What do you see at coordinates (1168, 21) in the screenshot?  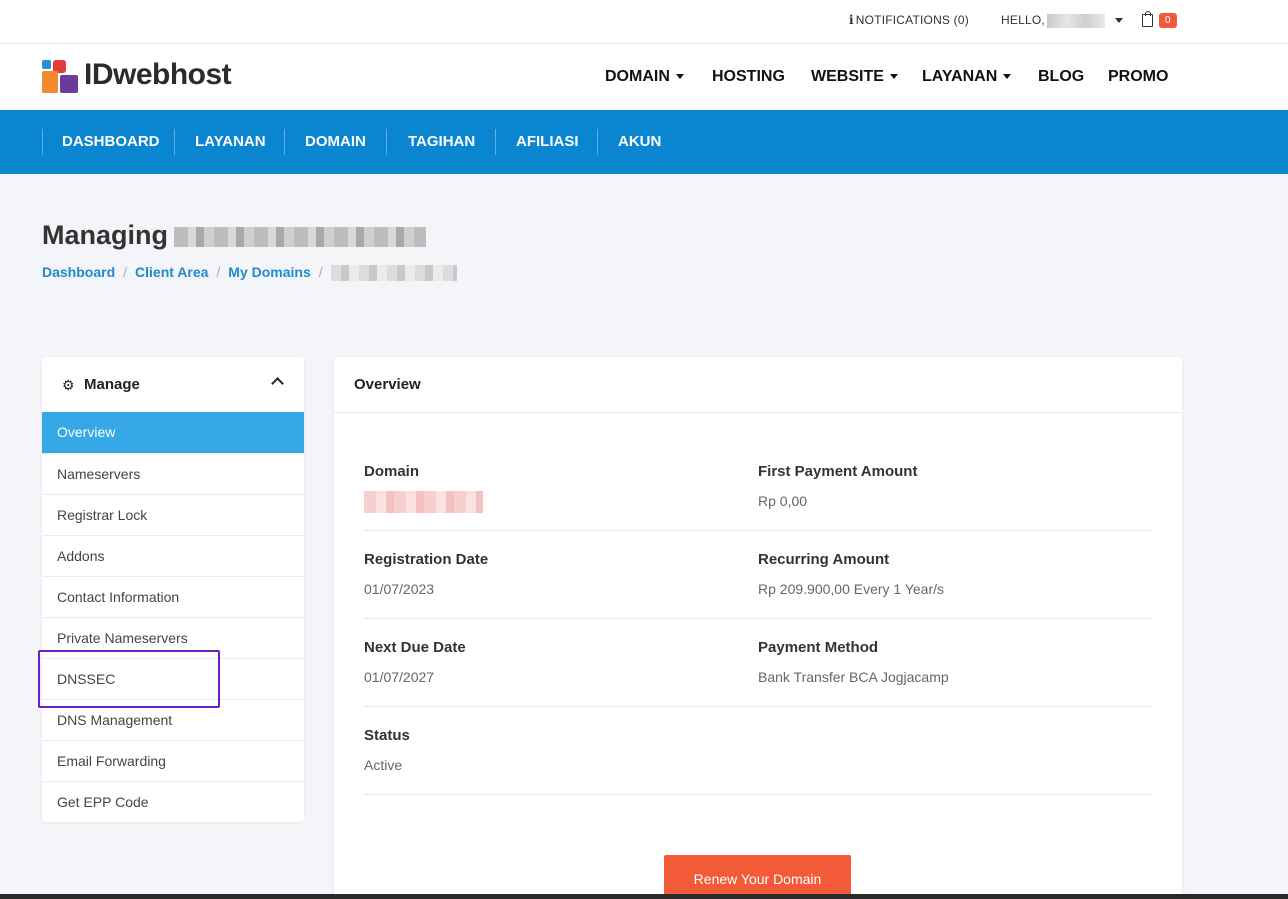 I see `cart-count-badge: 0` at bounding box center [1168, 21].